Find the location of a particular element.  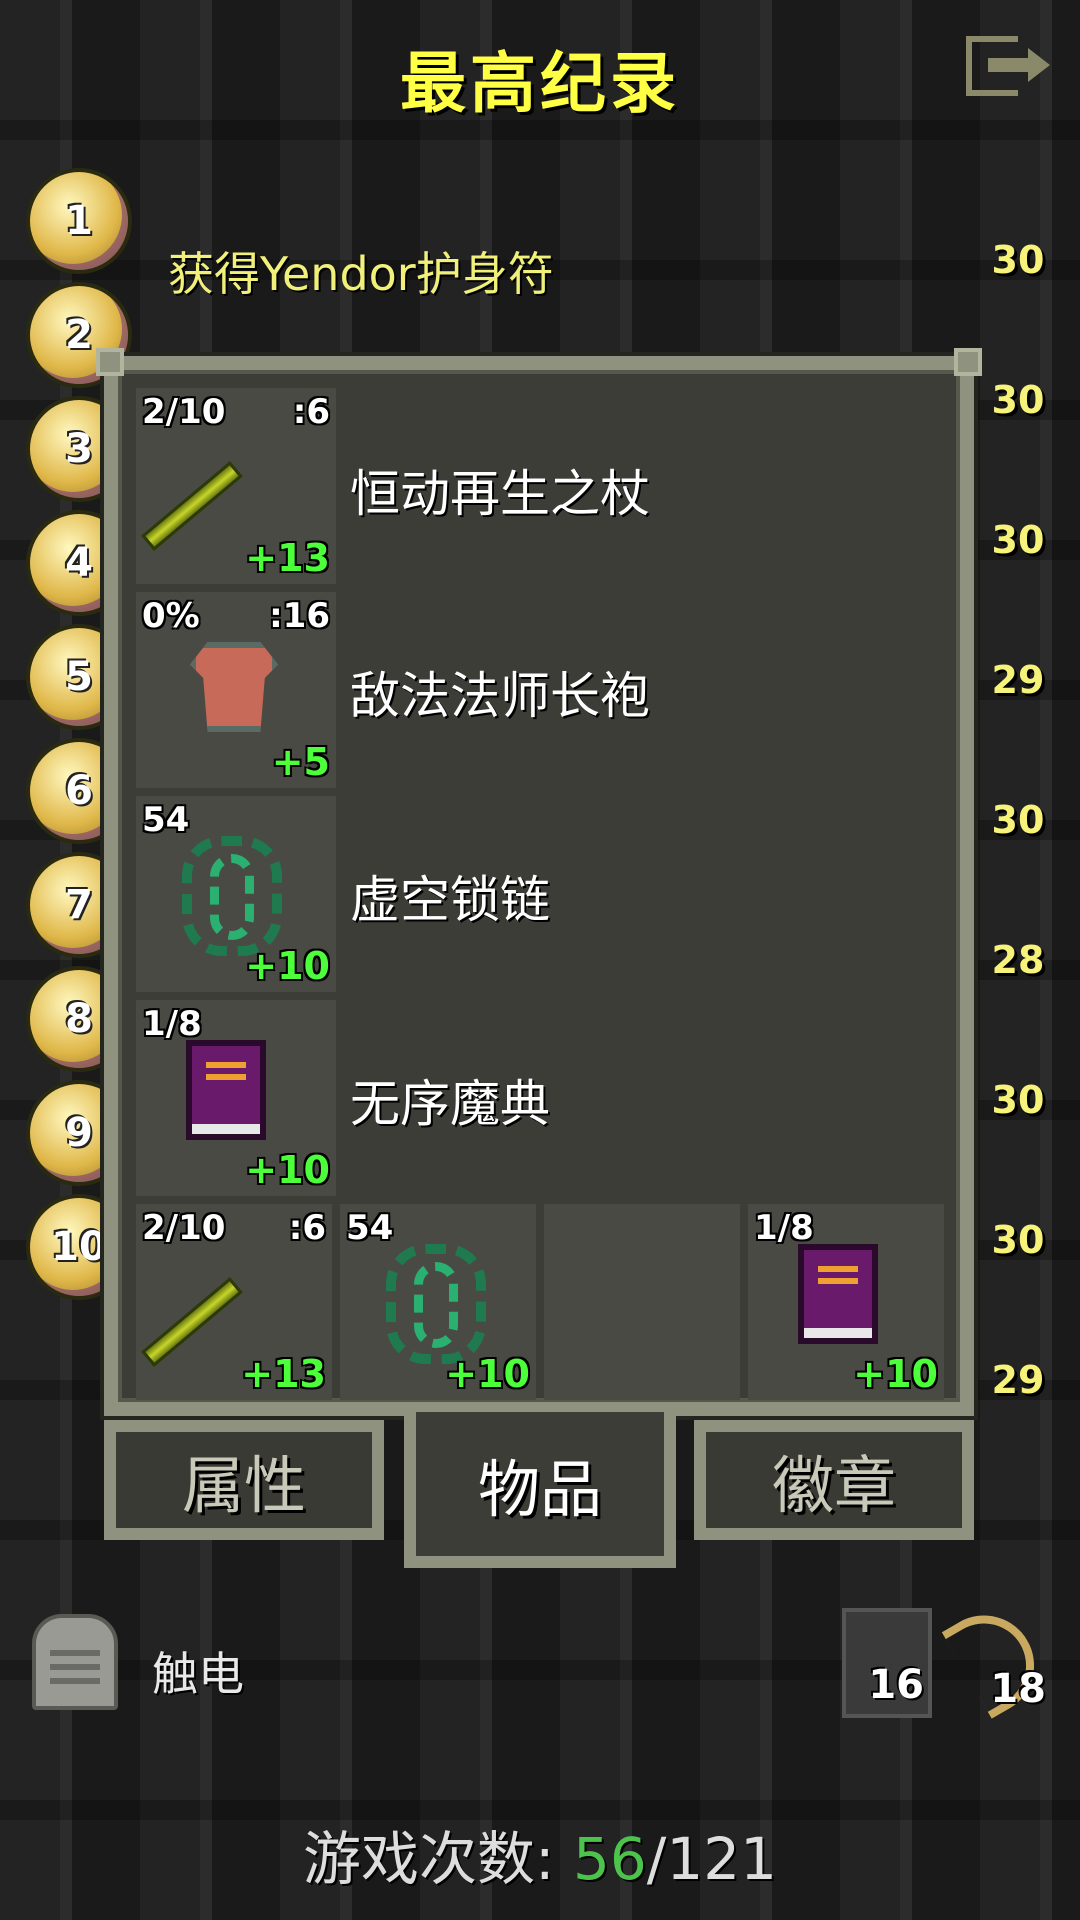

item-name-4: 无序魔典 is located at coordinates (450, 1100).